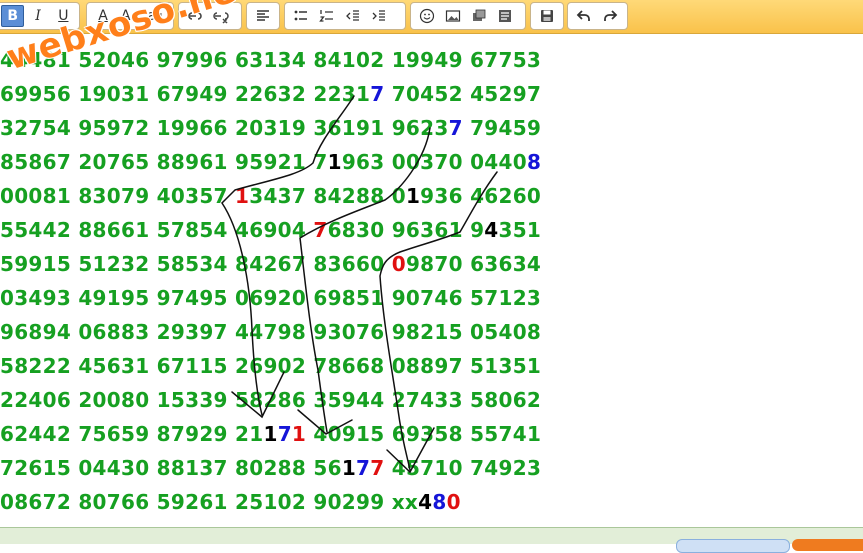 This screenshot has width=863, height=553. I want to click on undo-button, so click(584, 16).